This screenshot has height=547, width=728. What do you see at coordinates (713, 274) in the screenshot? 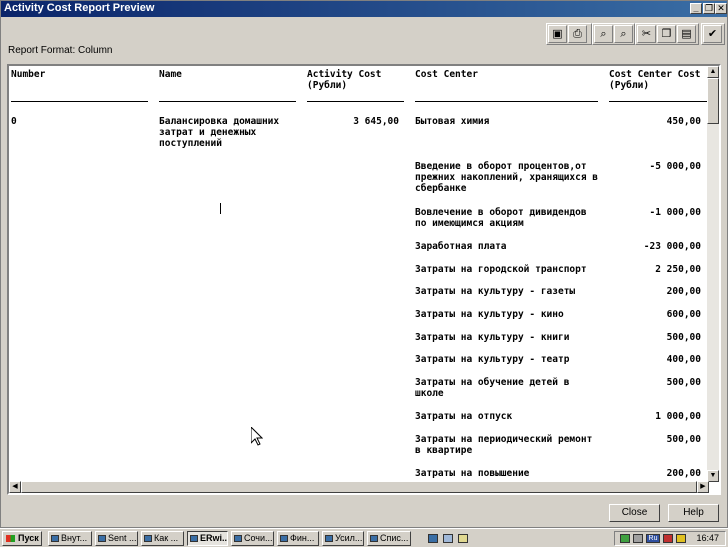
I see `vertical-scrollbar: ▲ ▼` at bounding box center [713, 274].